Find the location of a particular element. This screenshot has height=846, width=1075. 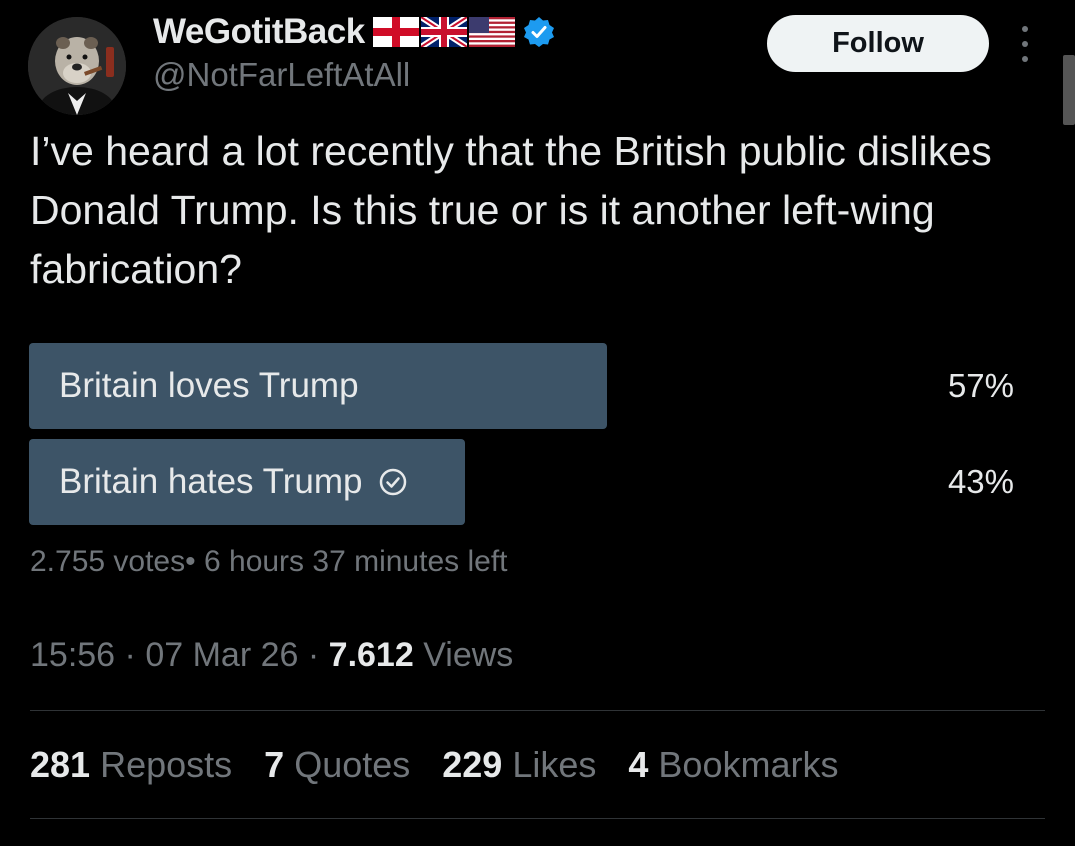

author-handle: @NotFarLeftAtAll is located at coordinates (281, 75).